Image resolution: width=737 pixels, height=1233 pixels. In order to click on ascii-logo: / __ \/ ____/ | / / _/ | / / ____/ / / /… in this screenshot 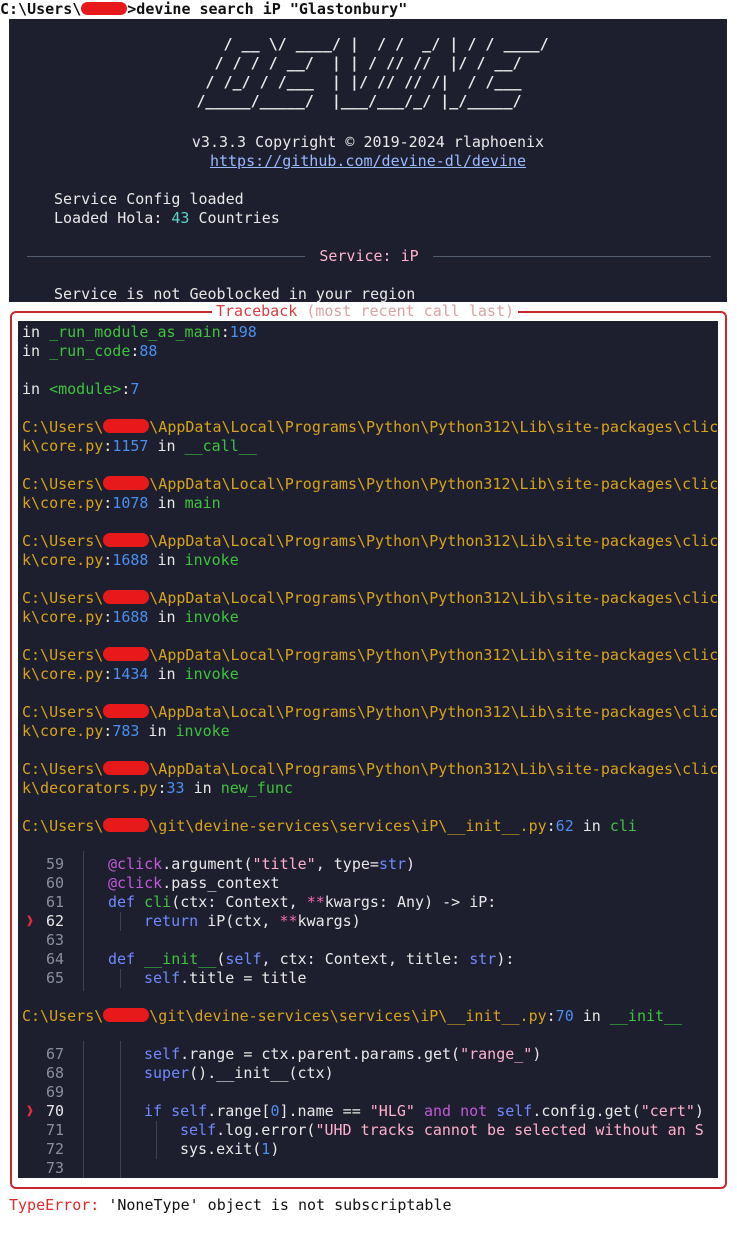, I will do `click(372, 72)`.